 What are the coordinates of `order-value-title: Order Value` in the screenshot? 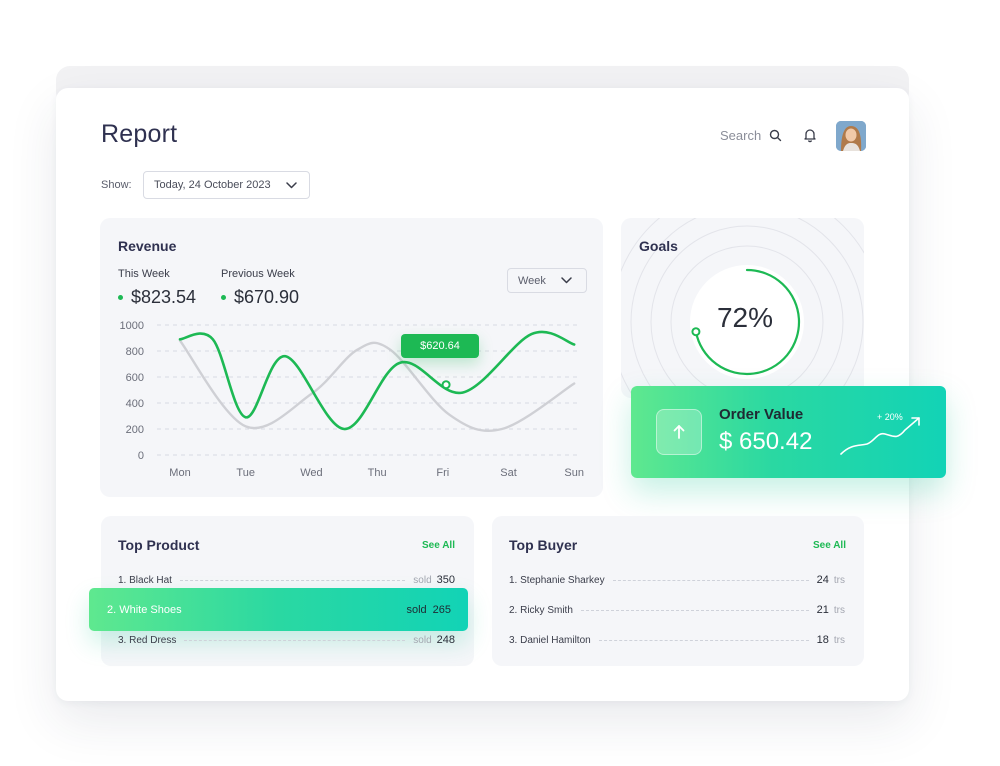 It's located at (761, 414).